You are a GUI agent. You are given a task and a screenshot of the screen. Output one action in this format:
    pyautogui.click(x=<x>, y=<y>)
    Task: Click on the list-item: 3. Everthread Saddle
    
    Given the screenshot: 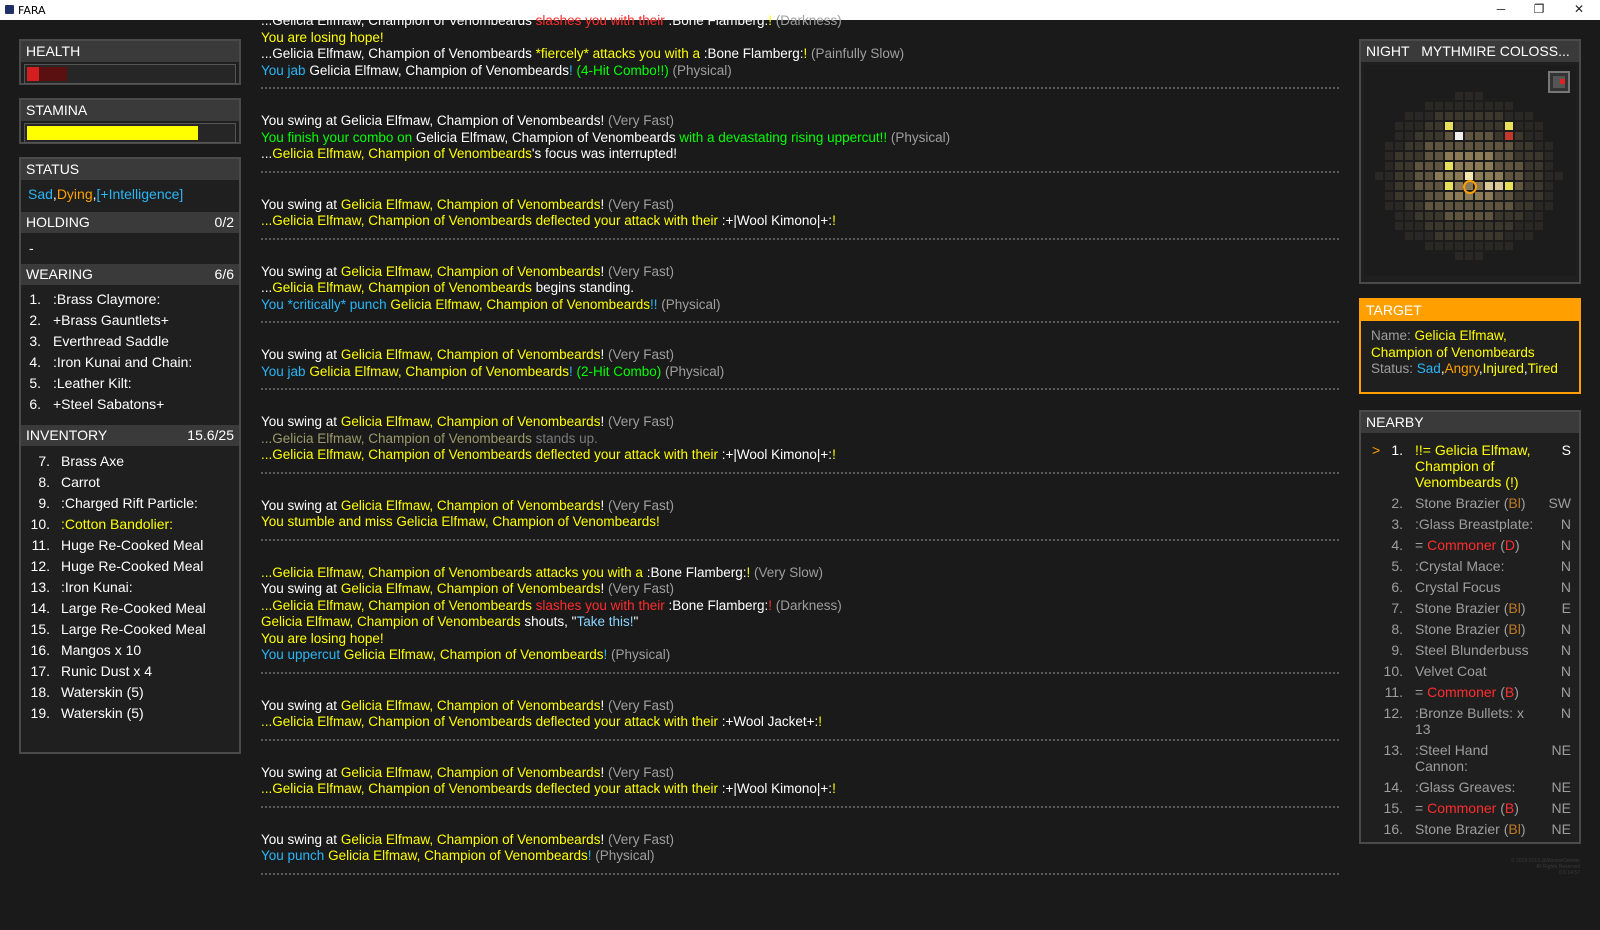 What is the action you would take?
    pyautogui.click(x=130, y=341)
    